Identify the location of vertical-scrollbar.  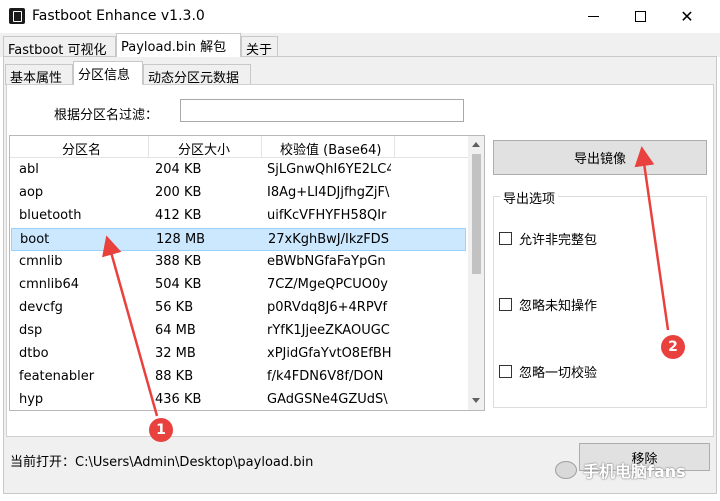
(476, 273).